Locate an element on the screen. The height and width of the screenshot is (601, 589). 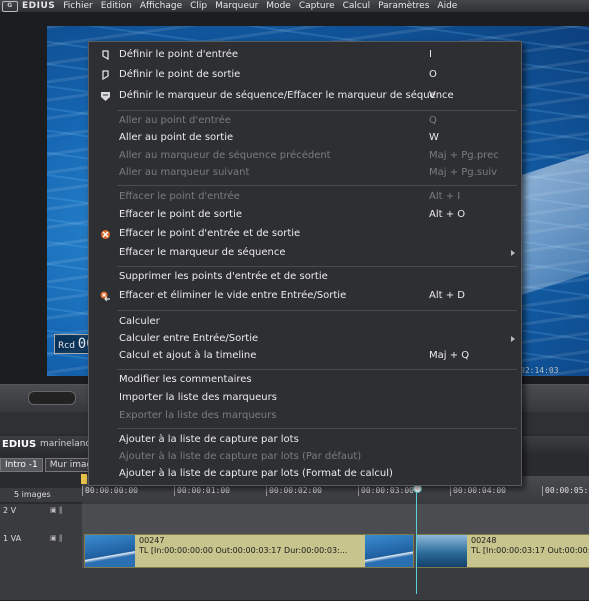
menu-fichier: Fichier is located at coordinates (77, 6).